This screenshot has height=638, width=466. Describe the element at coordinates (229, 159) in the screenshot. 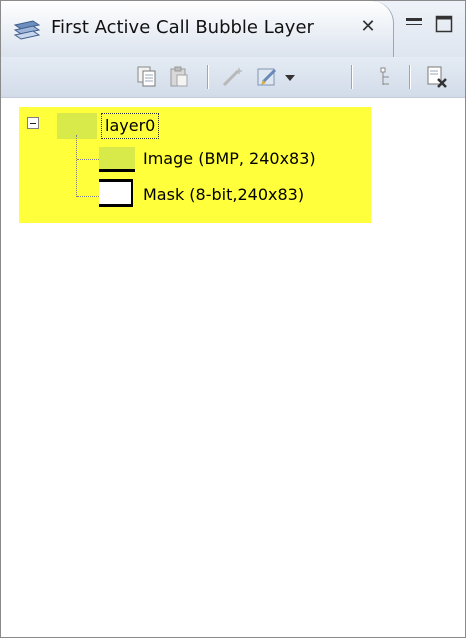

I see `tree-item-image: Image (BMP, 240x83)` at that location.